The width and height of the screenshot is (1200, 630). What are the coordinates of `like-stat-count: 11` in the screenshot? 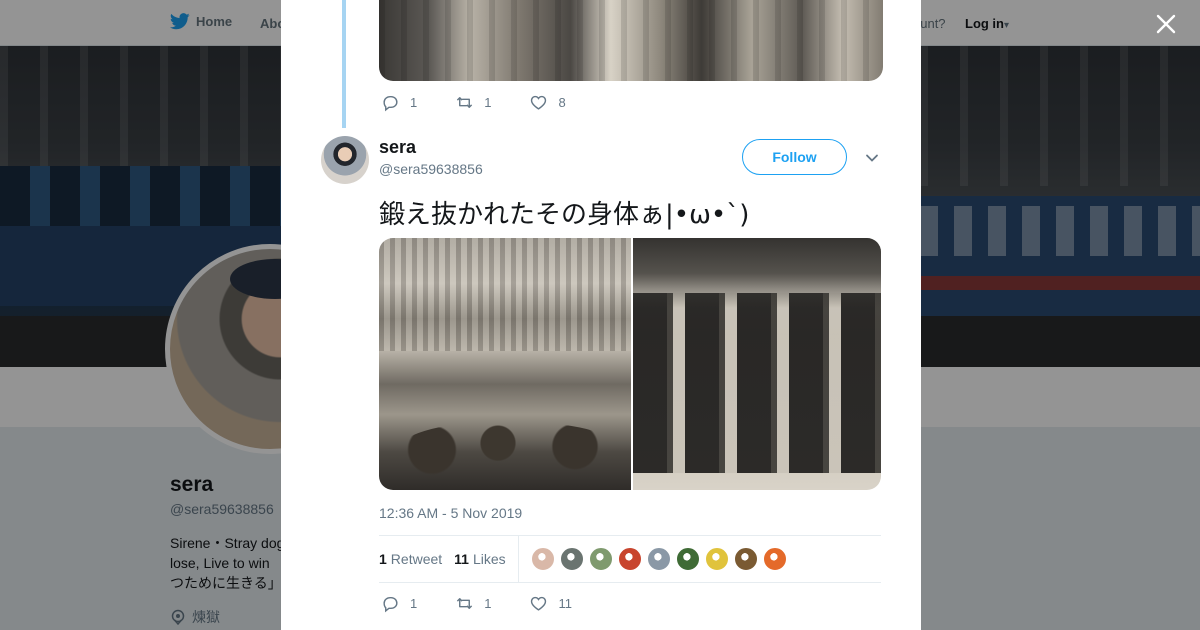 It's located at (461, 559).